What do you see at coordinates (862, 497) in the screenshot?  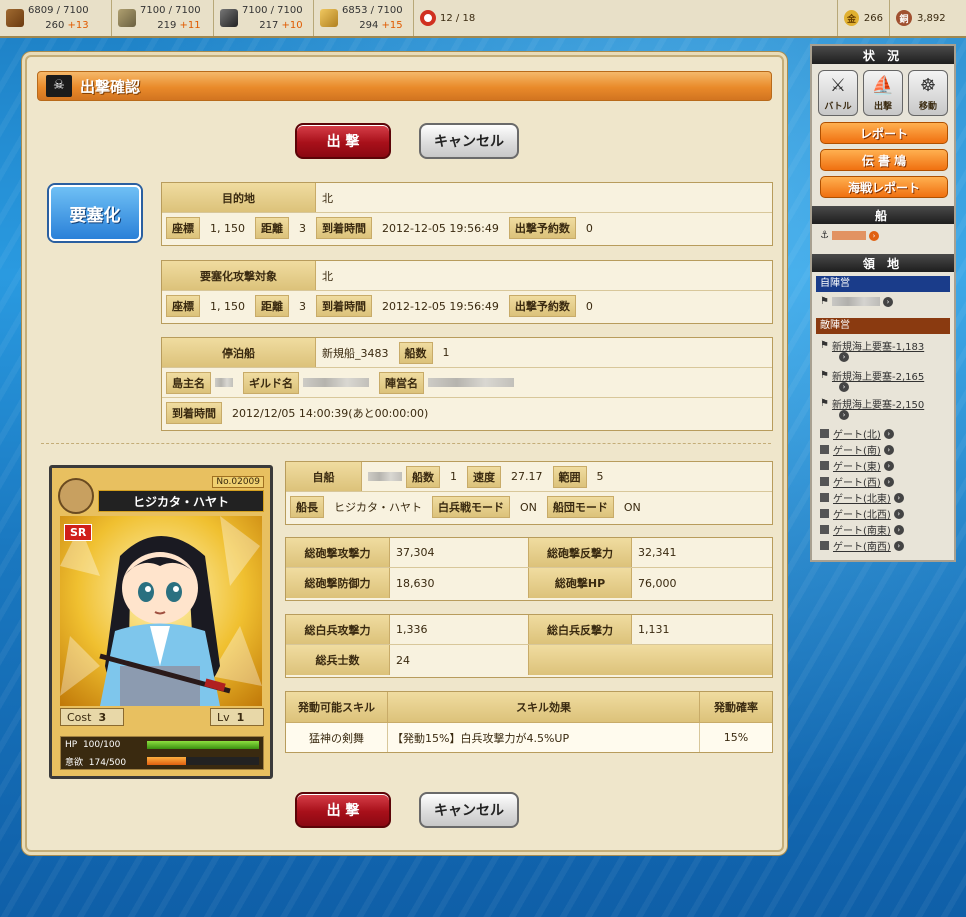 I see `gate-link-northeast: ゲート(北東) ›` at bounding box center [862, 497].